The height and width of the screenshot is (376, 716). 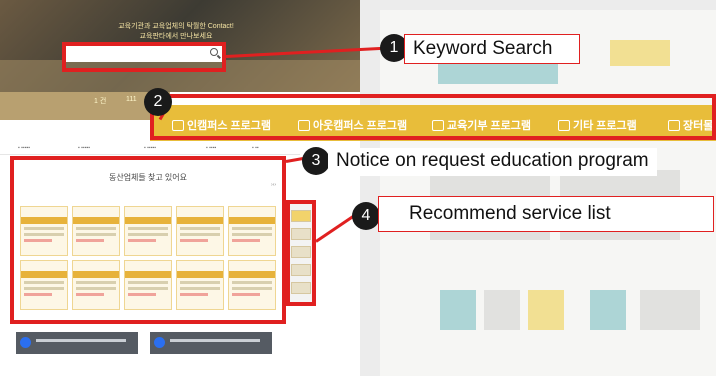 I want to click on stat-total: 111, so click(x=131, y=99).